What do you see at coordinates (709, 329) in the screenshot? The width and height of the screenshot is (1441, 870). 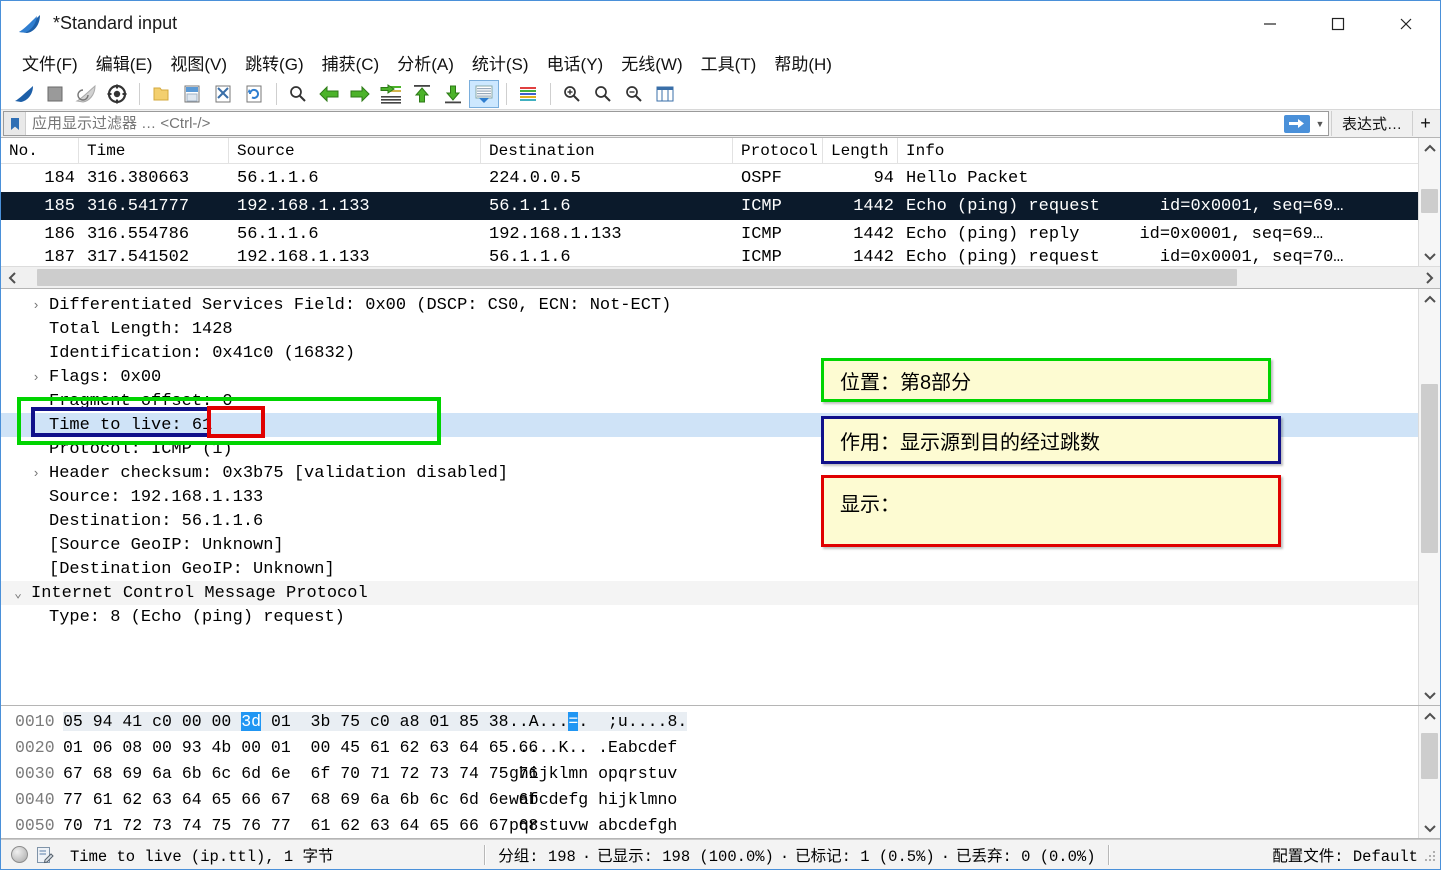 I see `detail-row: Total Length: 1428` at bounding box center [709, 329].